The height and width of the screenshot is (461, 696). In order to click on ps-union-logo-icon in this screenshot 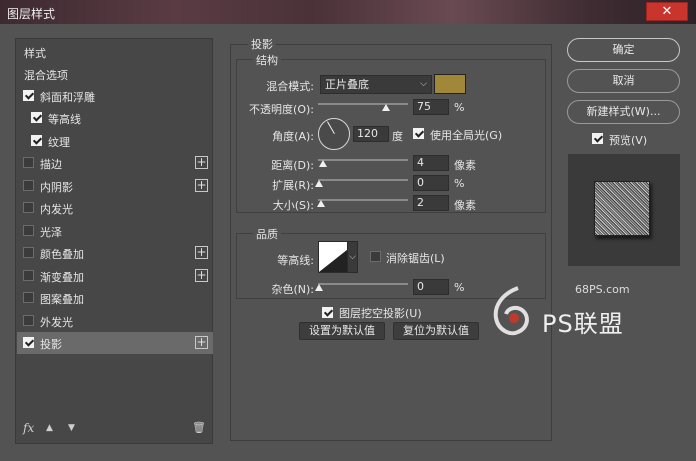, I will do `click(511, 311)`.